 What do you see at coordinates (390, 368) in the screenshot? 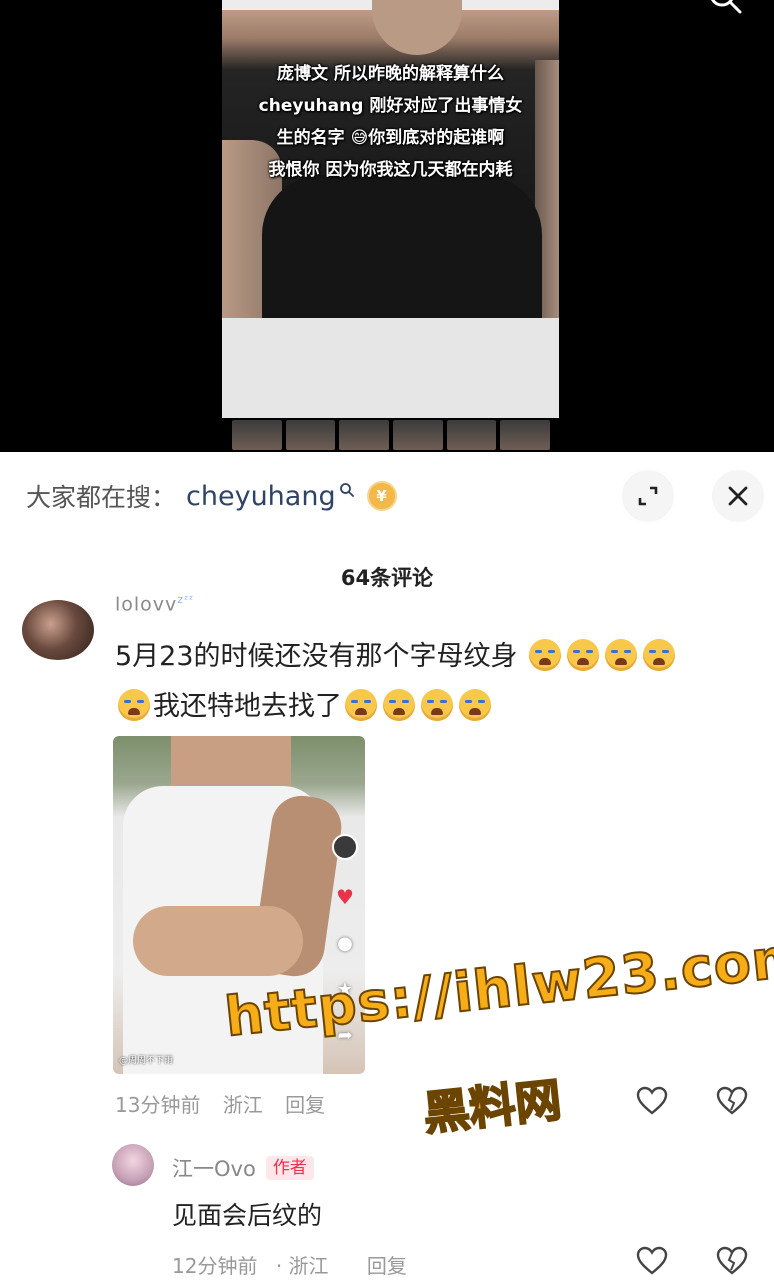
I see `video-blank-area` at bounding box center [390, 368].